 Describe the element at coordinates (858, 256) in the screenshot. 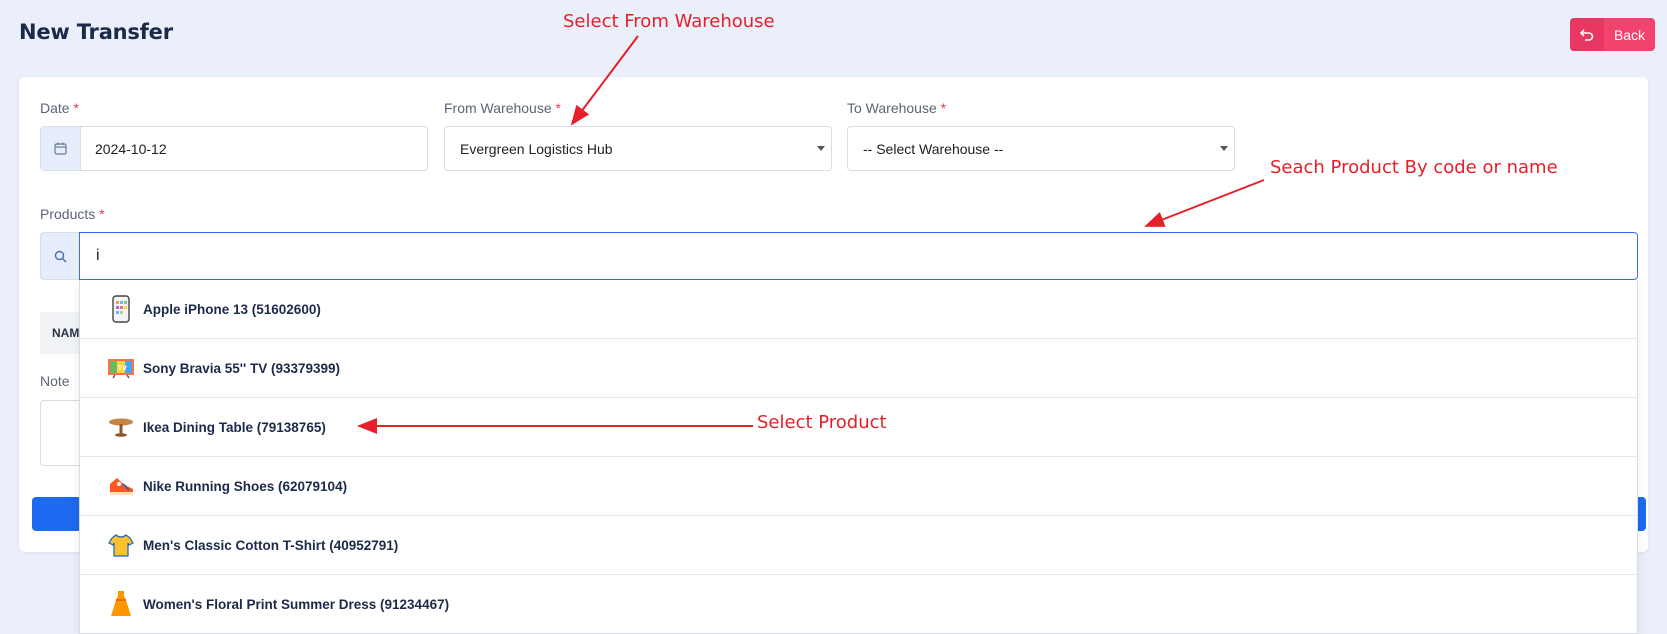

I see `product-search-input: i` at that location.